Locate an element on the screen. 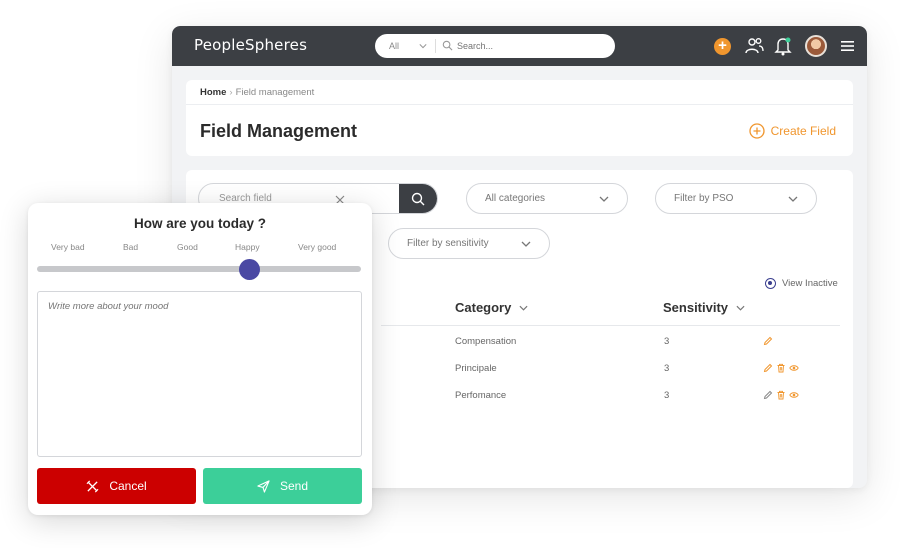 The height and width of the screenshot is (548, 900). mood-title: How are you today ? is located at coordinates (200, 223).